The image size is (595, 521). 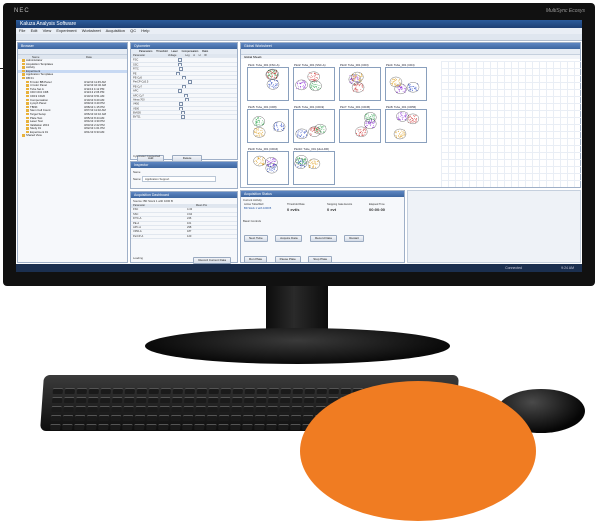 I want to click on parameter-name: PerCP-Cy5.5, so click(x=141, y=83).